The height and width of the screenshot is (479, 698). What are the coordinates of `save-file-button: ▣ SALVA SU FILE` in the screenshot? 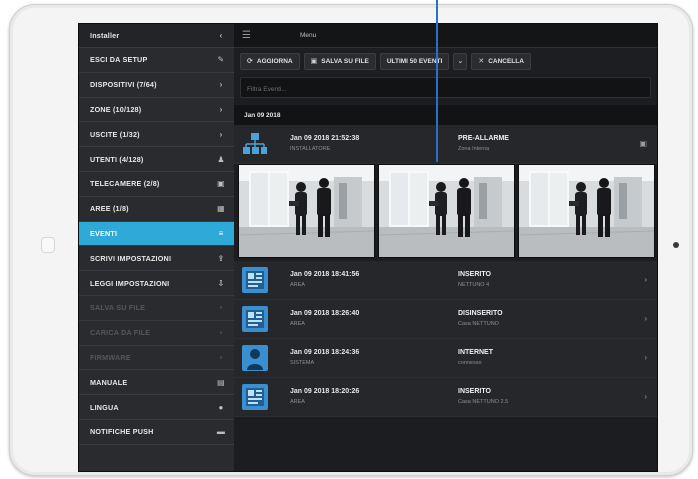 It's located at (339, 61).